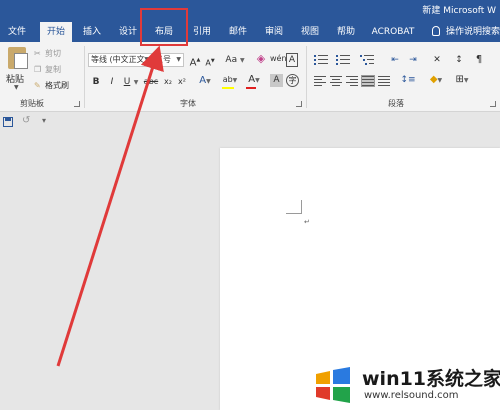 Image resolution: width=500 pixels, height=410 pixels. Describe the element at coordinates (411, 395) in the screenshot. I see `watermark-url: www.relsound.com` at that location.